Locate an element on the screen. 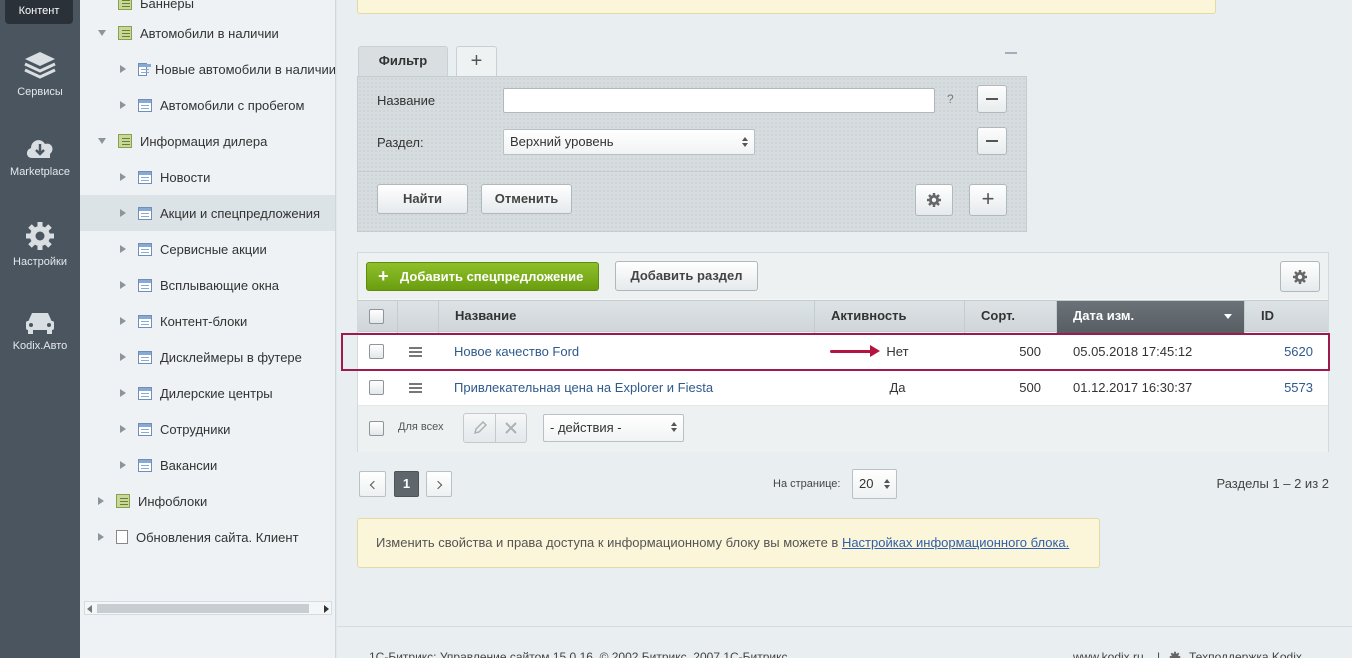 The width and height of the screenshot is (1352, 658). tree-item-label: Акции и спецпредложения is located at coordinates (240, 213).